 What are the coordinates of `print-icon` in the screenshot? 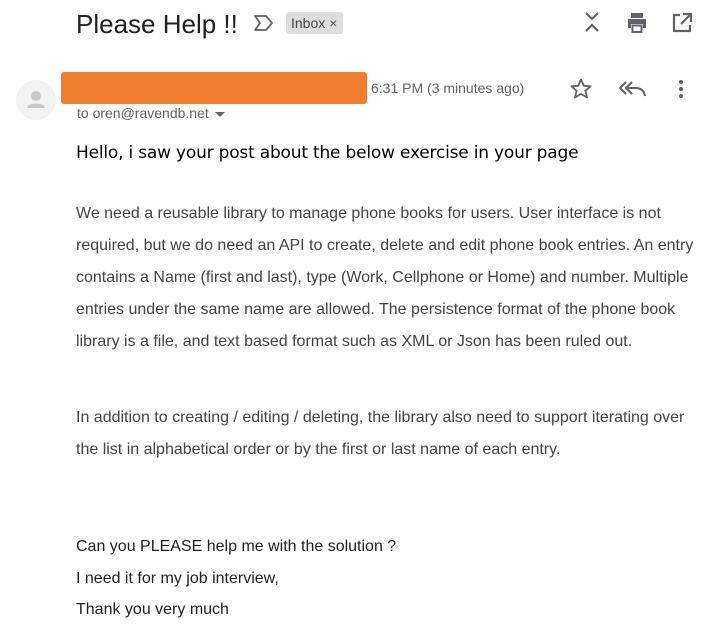 It's located at (637, 23).